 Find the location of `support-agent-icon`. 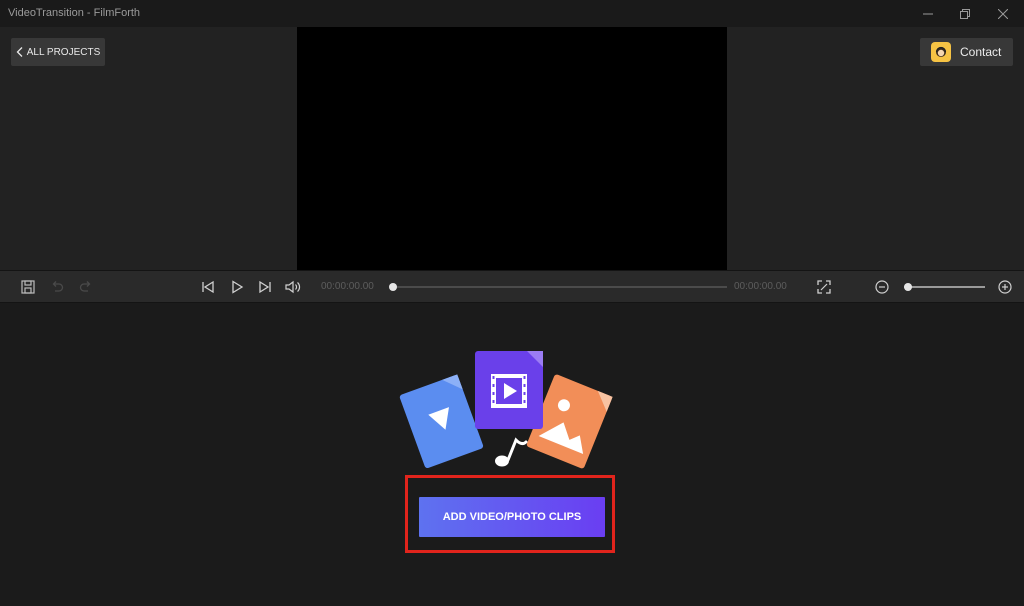

support-agent-icon is located at coordinates (941, 51).